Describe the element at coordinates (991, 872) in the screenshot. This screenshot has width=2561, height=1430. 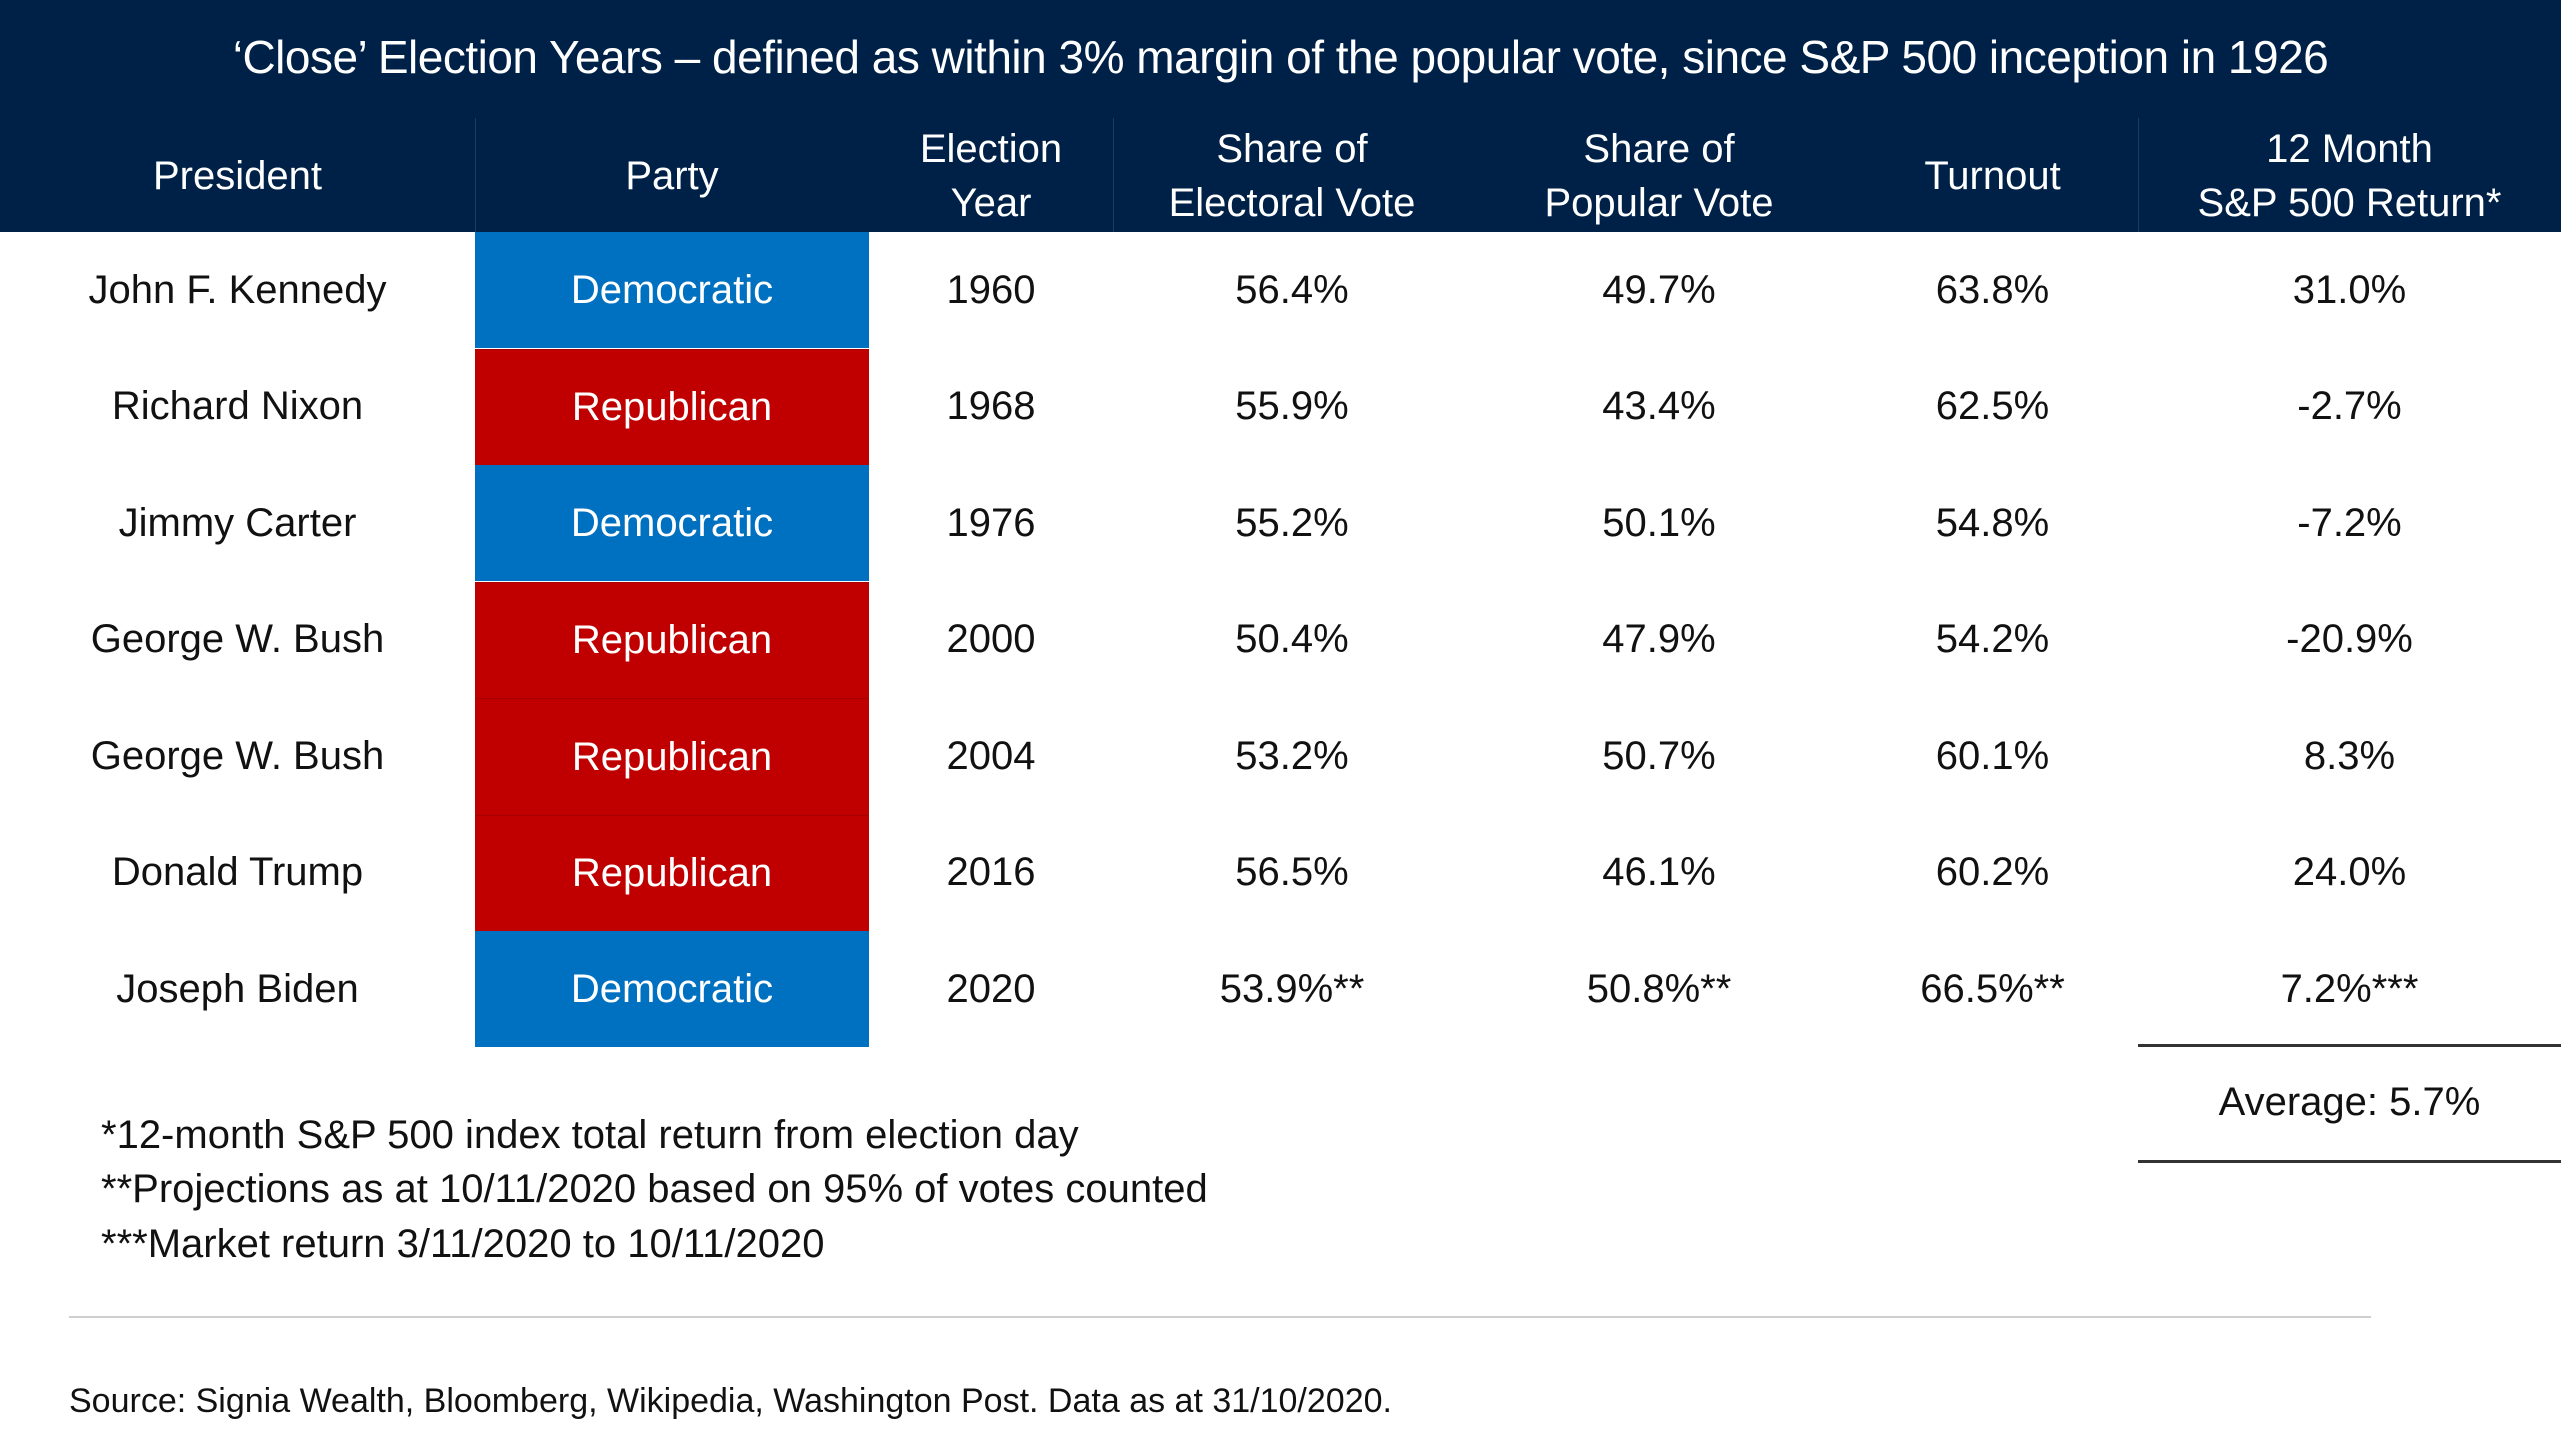
I see `cell-year: 2016` at that location.